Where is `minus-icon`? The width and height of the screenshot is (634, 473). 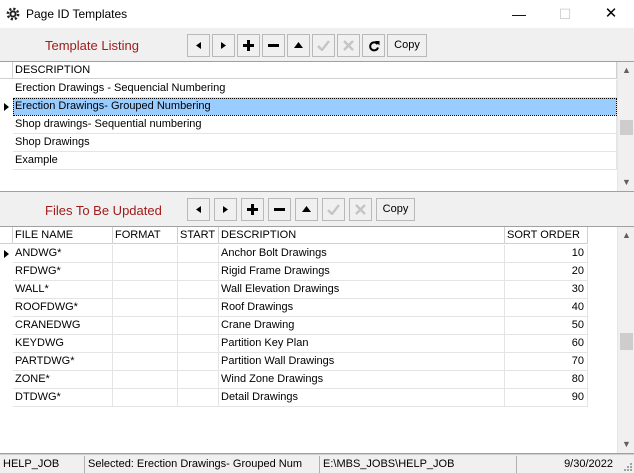
minus-icon is located at coordinates (273, 45).